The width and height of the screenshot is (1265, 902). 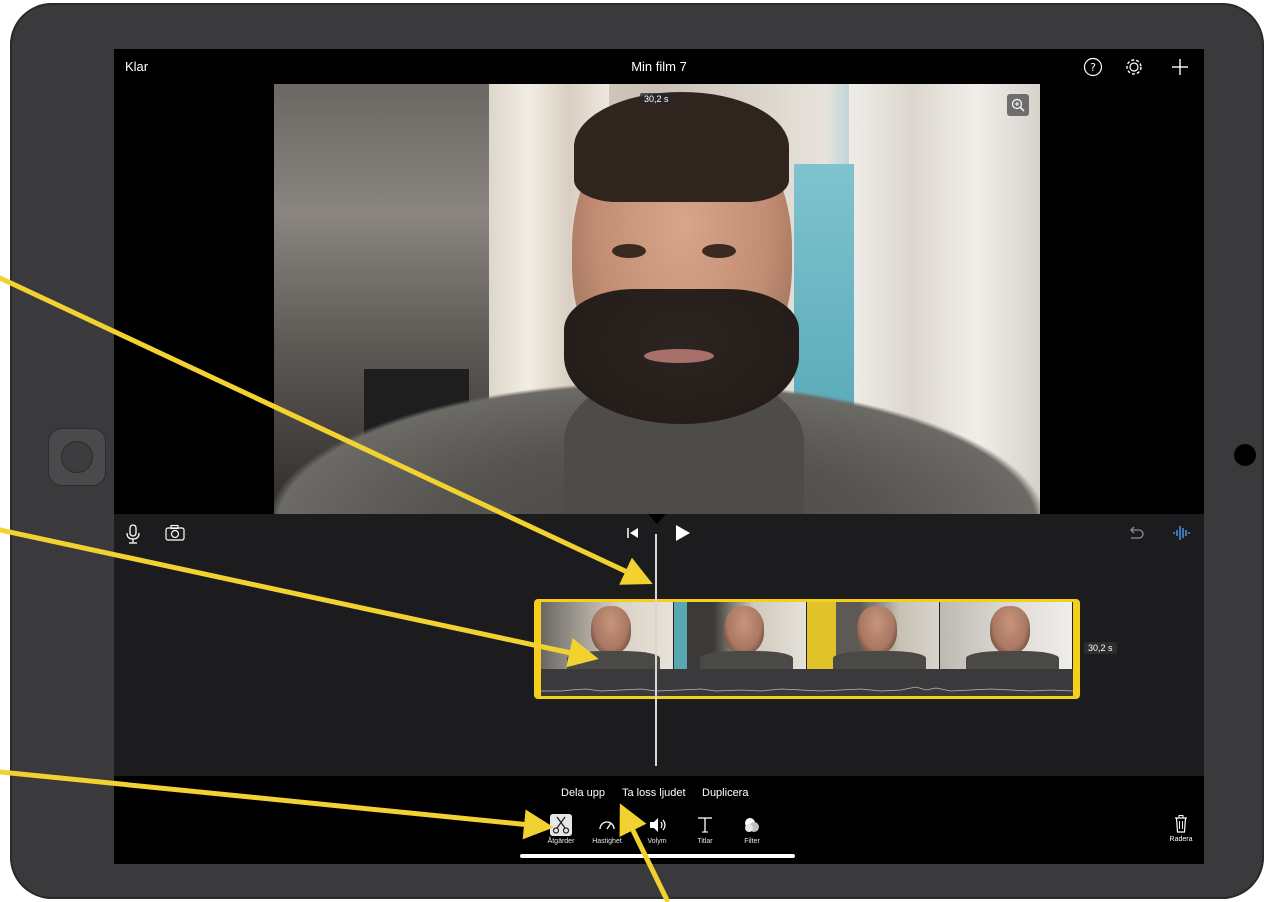 I want to click on clip-thumbnails, so click(x=807, y=635).